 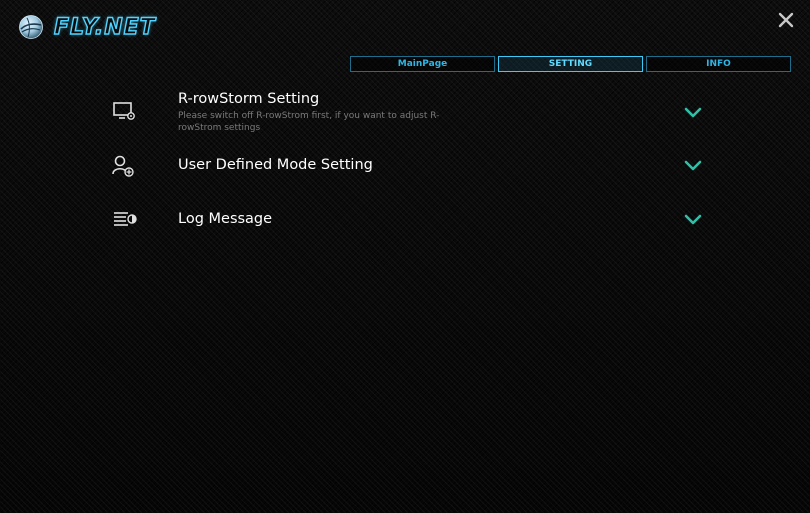 I want to click on user-add-icon, so click(x=123, y=166).